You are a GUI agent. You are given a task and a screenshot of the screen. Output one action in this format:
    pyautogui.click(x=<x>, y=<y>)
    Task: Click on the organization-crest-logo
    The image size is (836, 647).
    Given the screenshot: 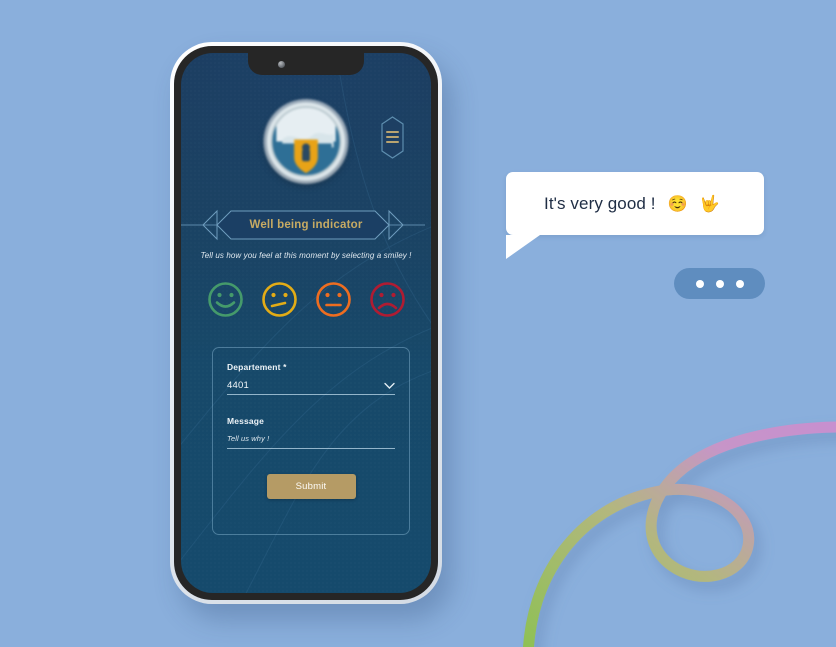 What is the action you would take?
    pyautogui.click(x=306, y=141)
    